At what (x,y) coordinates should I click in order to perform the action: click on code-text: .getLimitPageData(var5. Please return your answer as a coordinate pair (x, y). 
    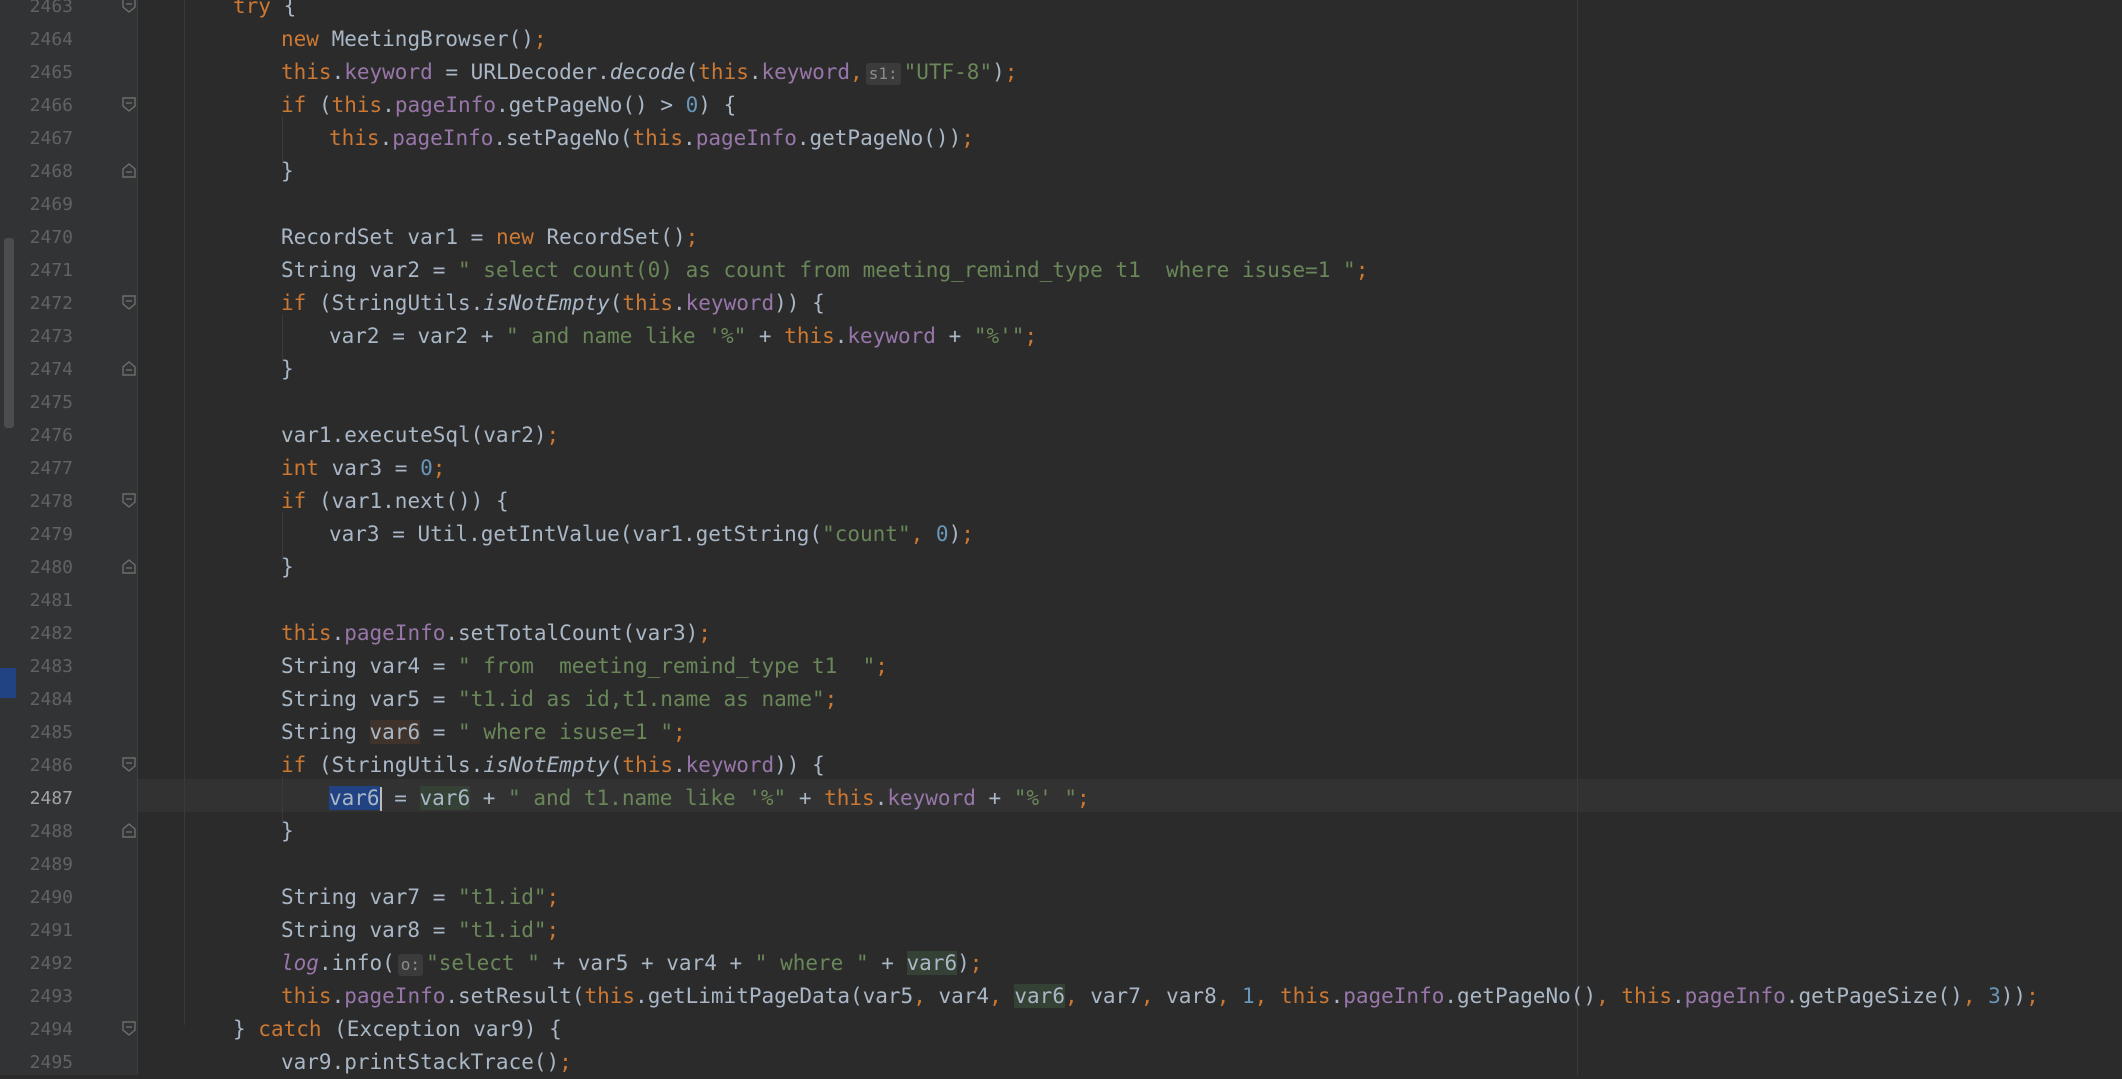
    Looking at the image, I should click on (774, 996).